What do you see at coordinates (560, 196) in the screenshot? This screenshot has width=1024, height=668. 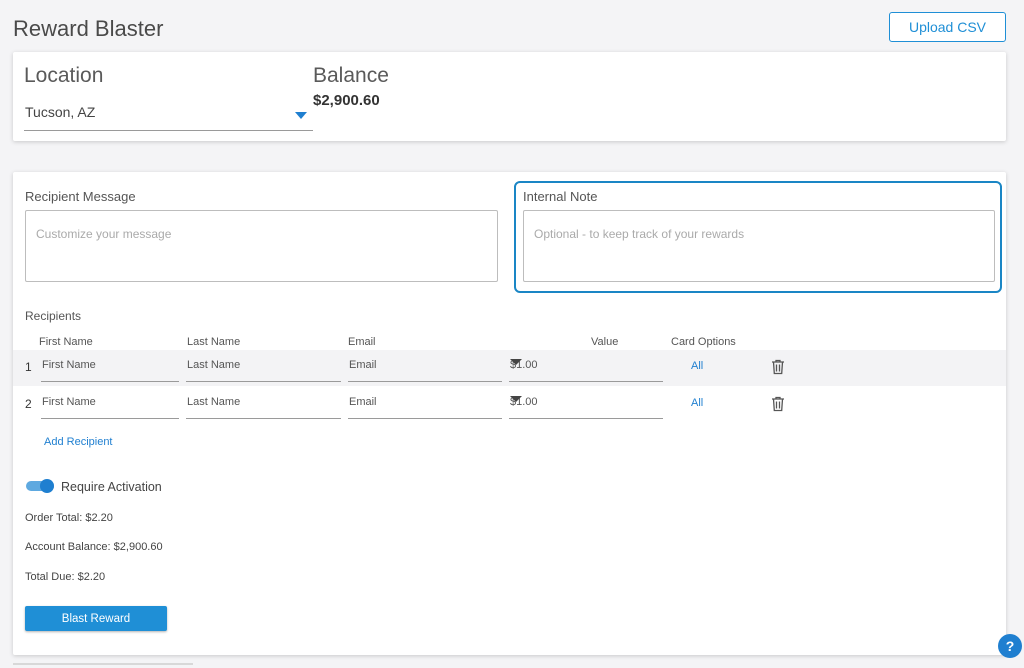 I see `internal-note-label: Internal Note` at bounding box center [560, 196].